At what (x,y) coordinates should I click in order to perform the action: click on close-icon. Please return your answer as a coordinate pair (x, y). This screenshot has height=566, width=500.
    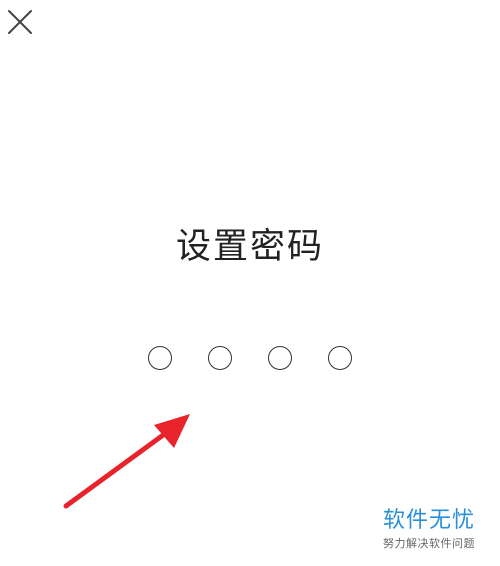
    Looking at the image, I should click on (20, 22).